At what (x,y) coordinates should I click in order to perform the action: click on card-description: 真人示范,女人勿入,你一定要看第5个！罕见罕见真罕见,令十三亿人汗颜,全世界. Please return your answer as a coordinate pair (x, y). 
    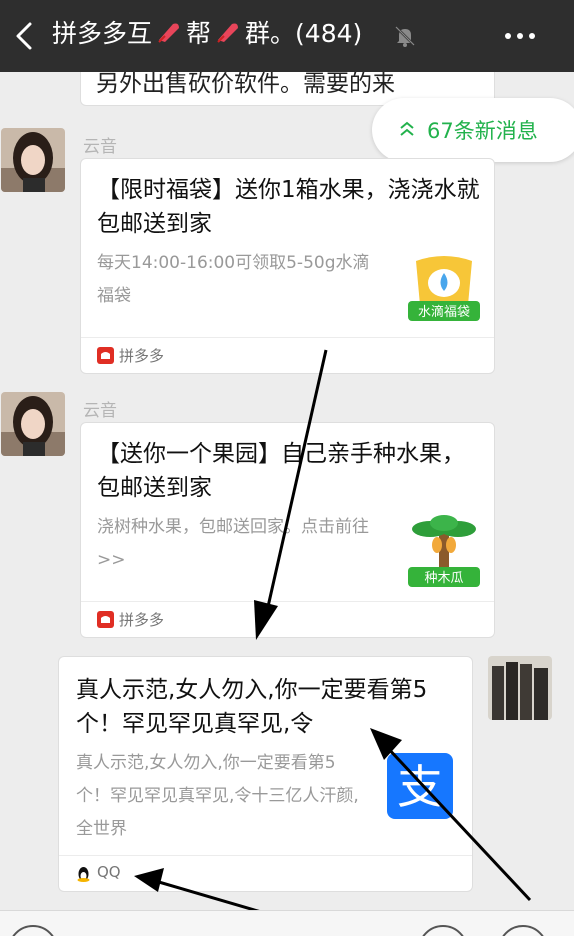
    Looking at the image, I should click on (217, 796).